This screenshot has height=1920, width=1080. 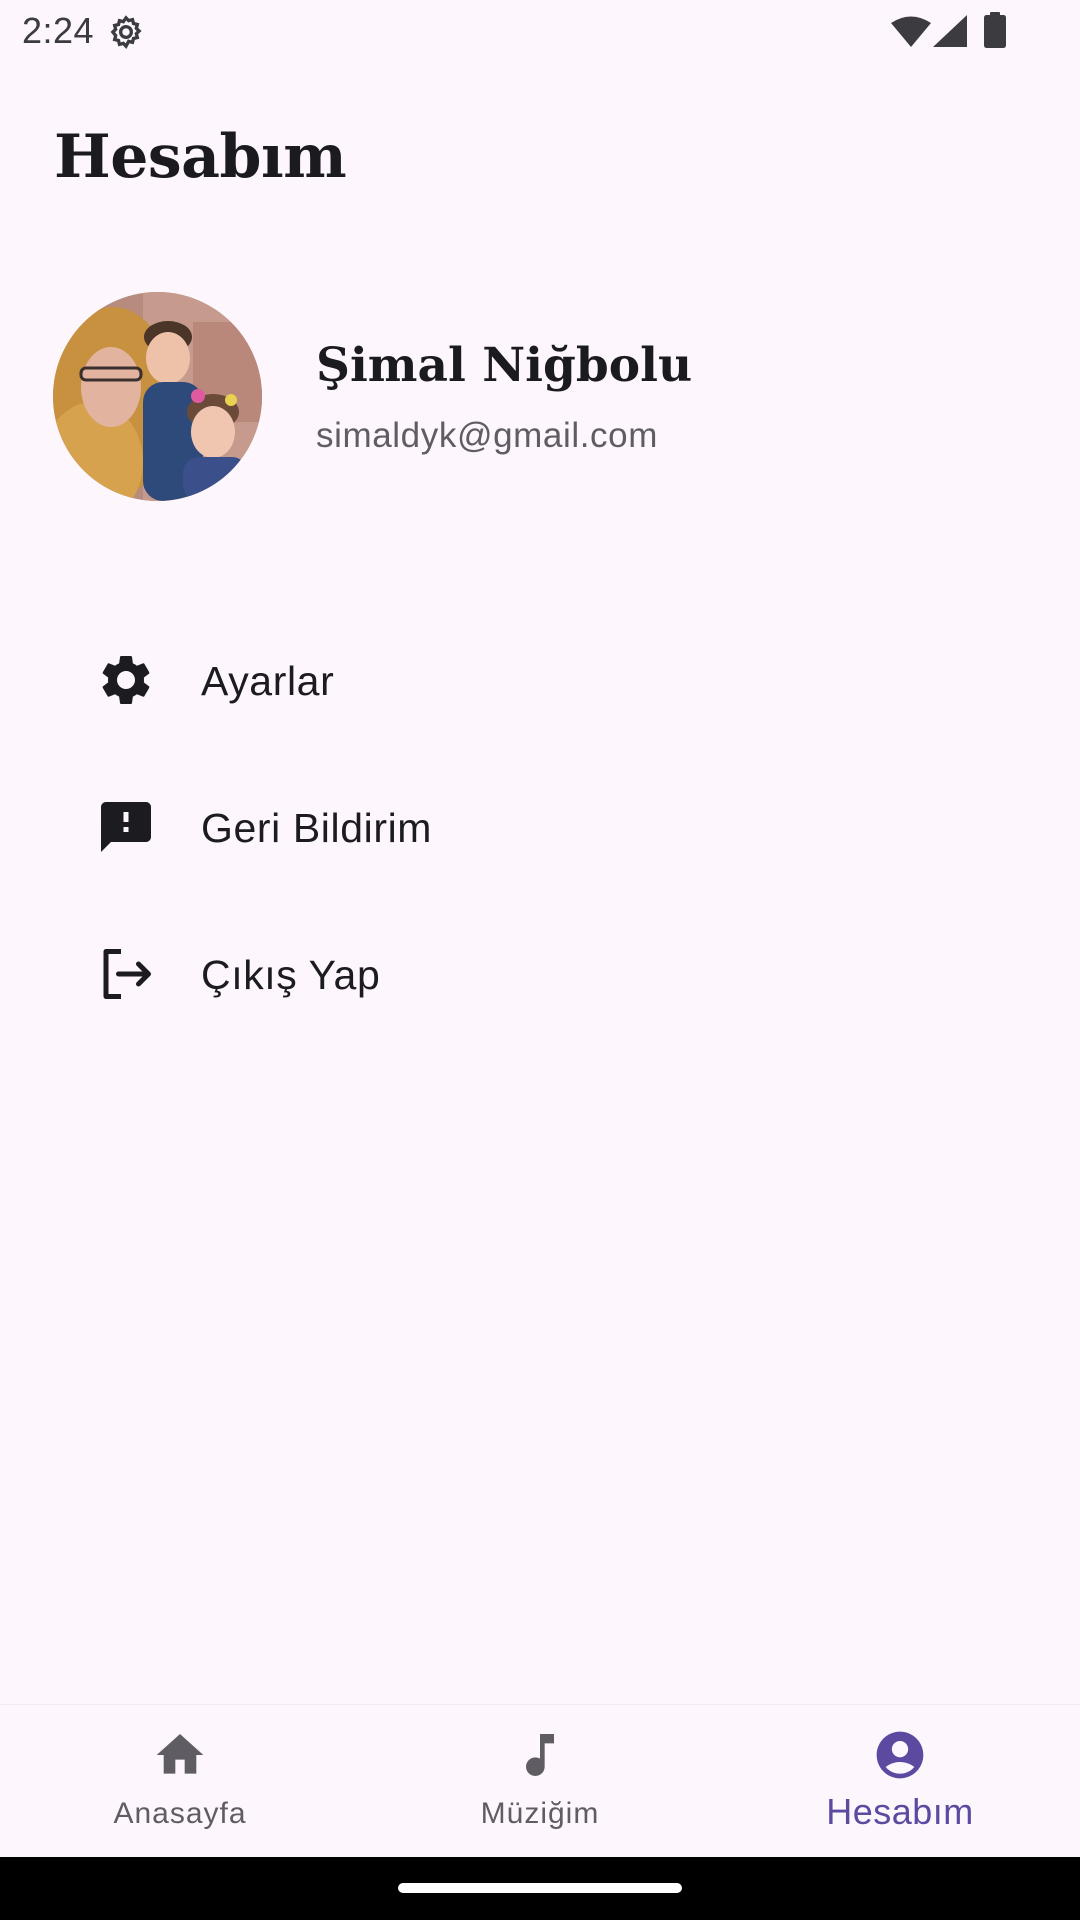 What do you see at coordinates (540, 825) in the screenshot?
I see `menu-item-feedback: Geri Bildirim` at bounding box center [540, 825].